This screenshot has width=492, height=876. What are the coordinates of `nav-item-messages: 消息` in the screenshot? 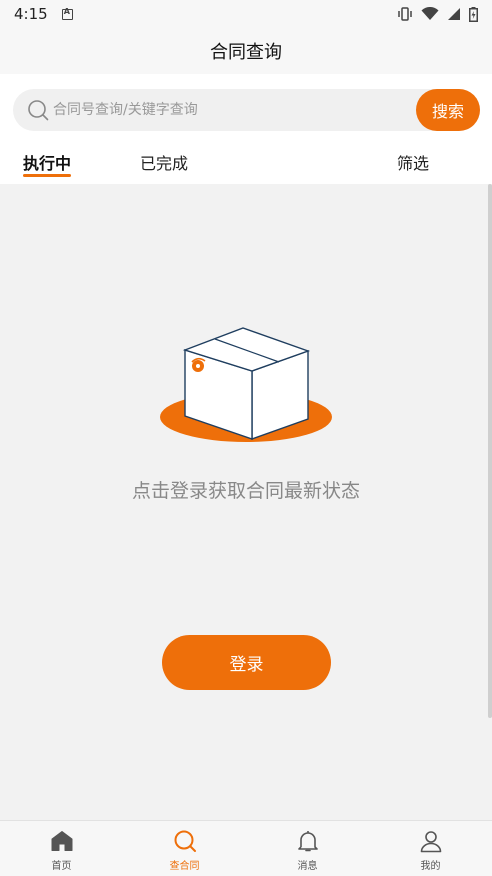 It's located at (307, 848).